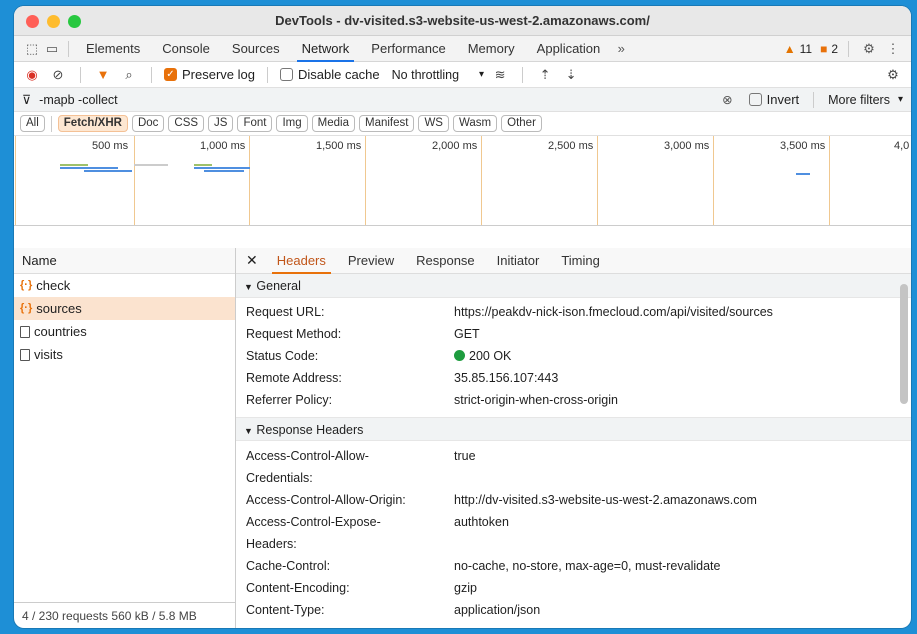 This screenshot has width=917, height=634. Describe the element at coordinates (408, 49) in the screenshot. I see `tab-performance: Performance` at that location.